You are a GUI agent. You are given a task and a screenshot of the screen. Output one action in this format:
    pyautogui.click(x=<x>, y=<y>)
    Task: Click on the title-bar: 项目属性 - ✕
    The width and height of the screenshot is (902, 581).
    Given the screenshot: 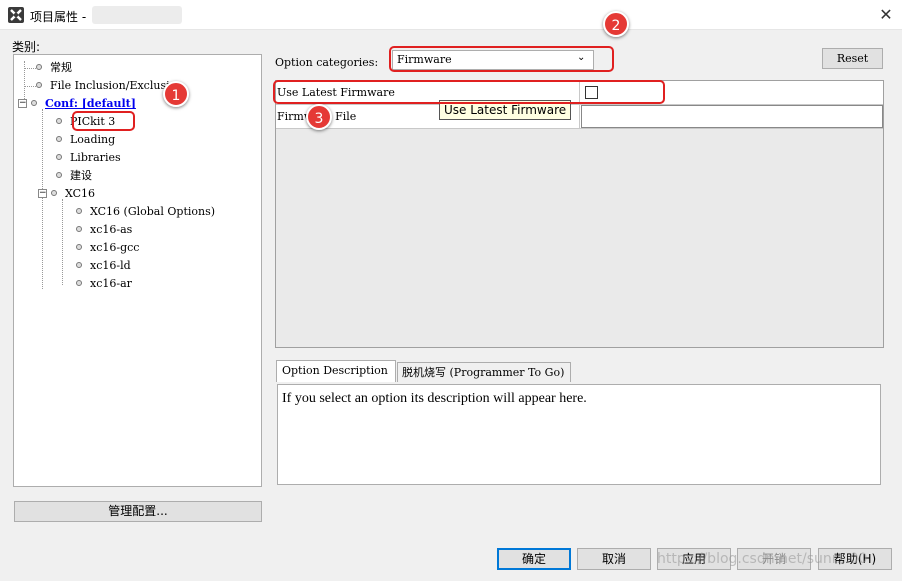 What is the action you would take?
    pyautogui.click(x=451, y=15)
    